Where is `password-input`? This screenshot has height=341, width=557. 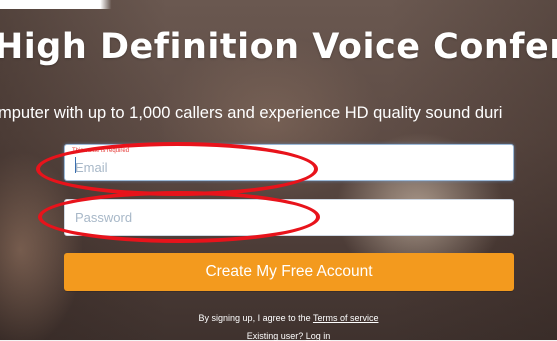 password-input is located at coordinates (289, 217).